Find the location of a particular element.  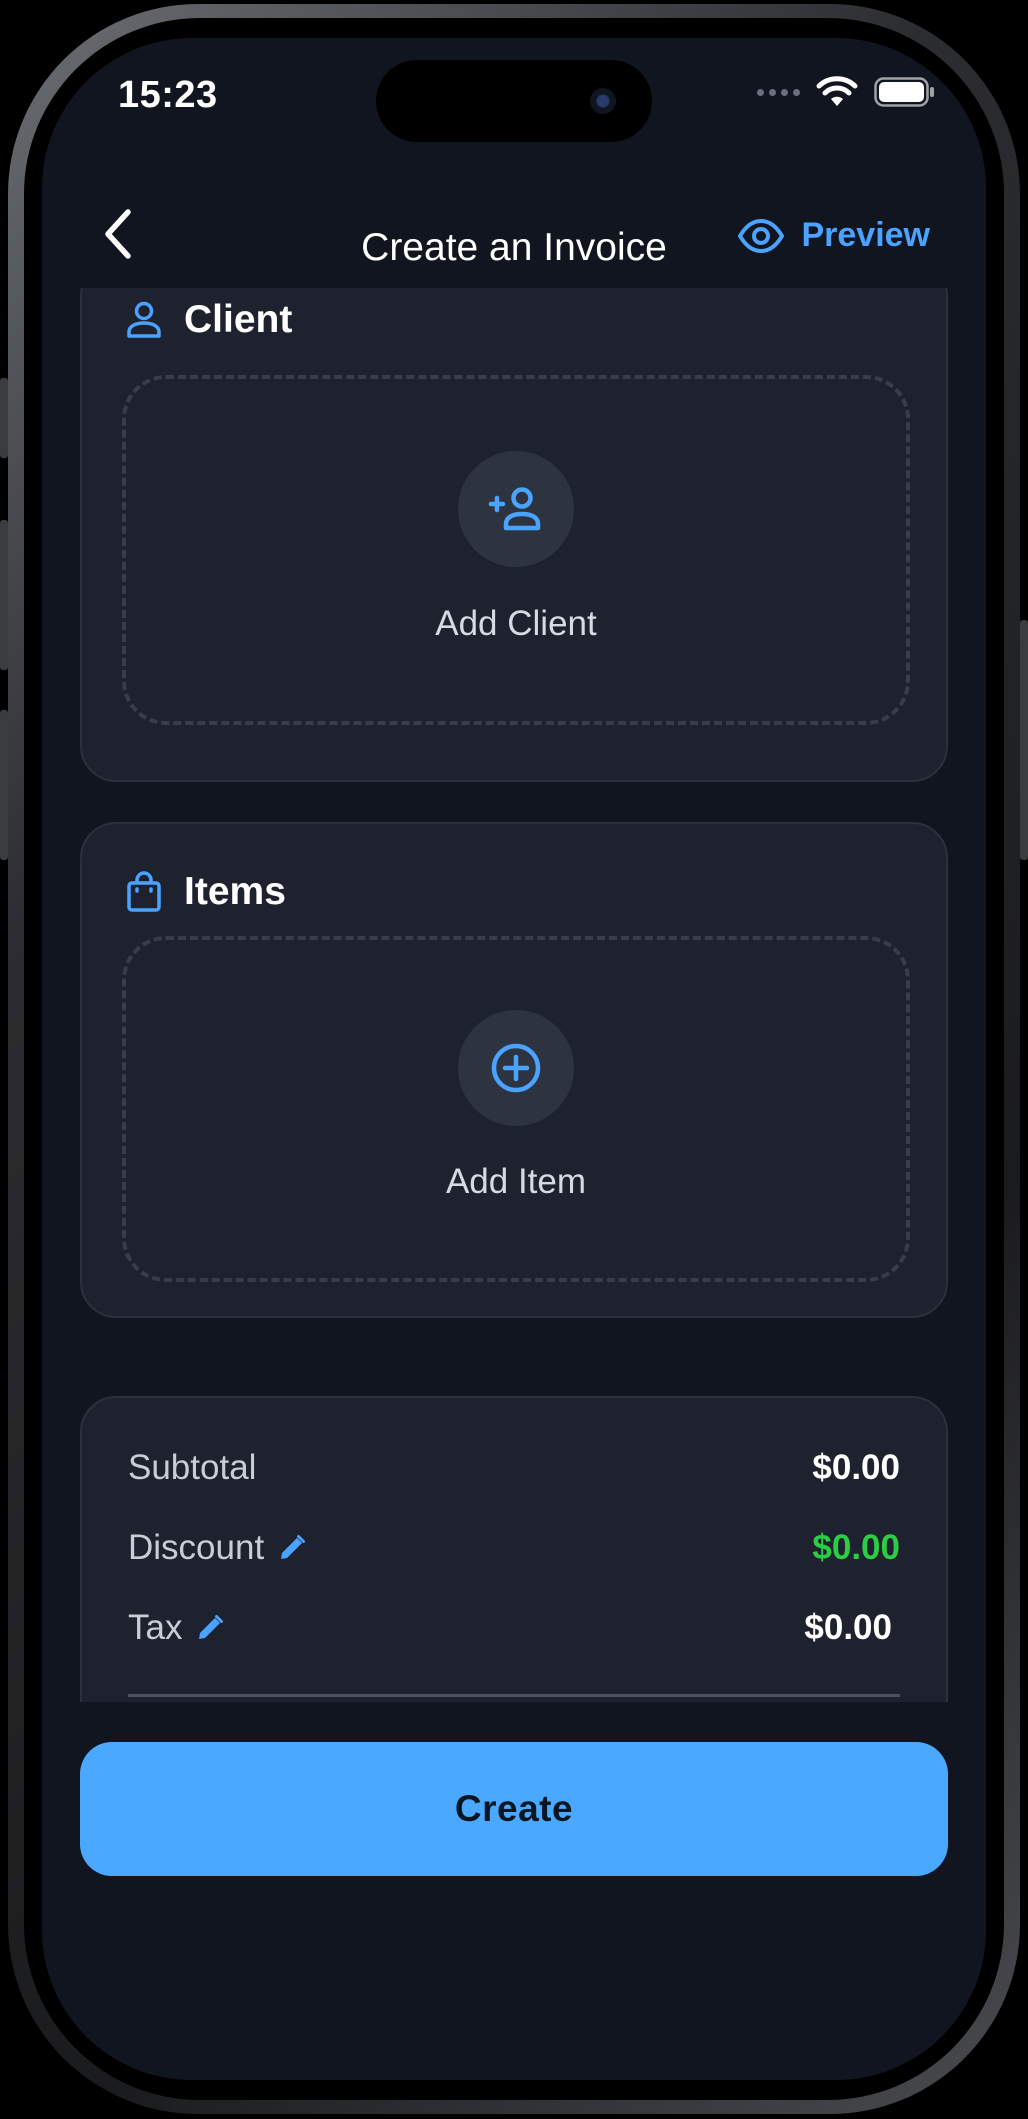

items-card-header: Items is located at coordinates (206, 892).